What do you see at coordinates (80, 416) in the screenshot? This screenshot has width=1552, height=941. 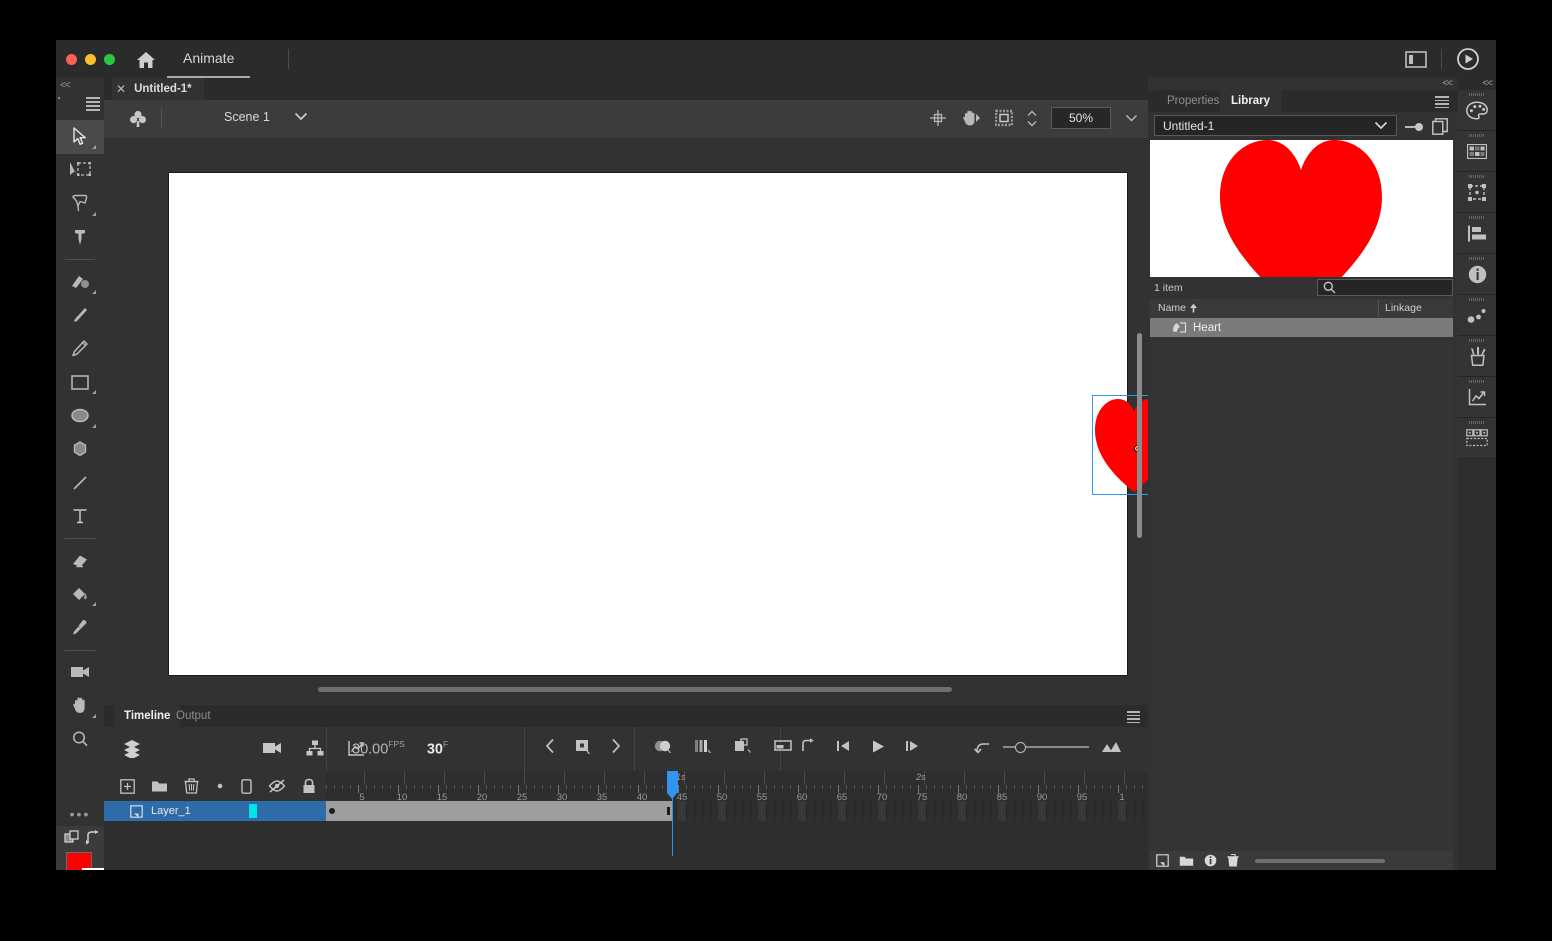 I see `oval-tool` at bounding box center [80, 416].